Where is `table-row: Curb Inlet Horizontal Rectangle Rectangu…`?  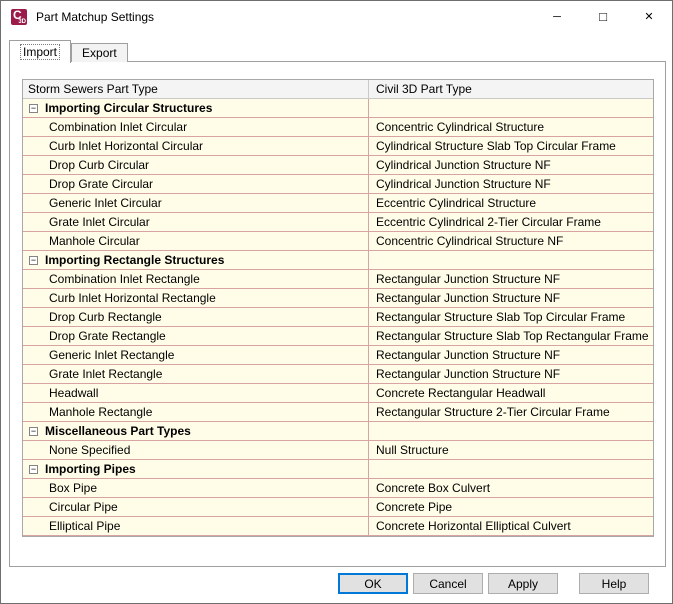 table-row: Curb Inlet Horizontal Rectangle Rectangu… is located at coordinates (338, 298).